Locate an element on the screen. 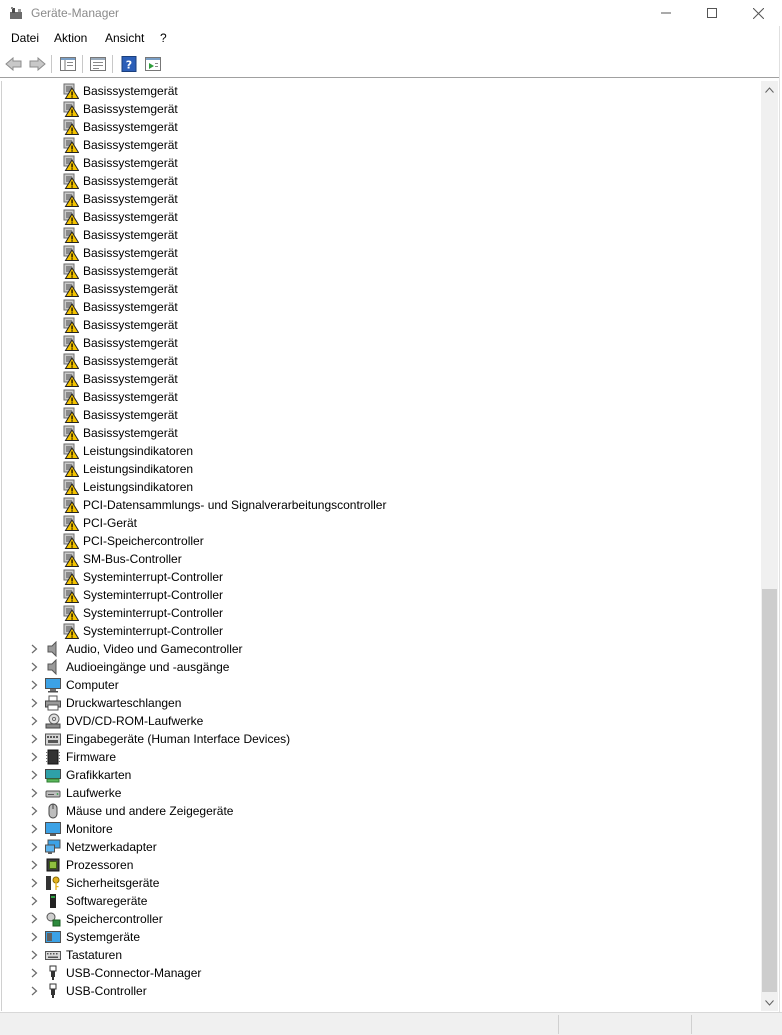  menu-bar: Datei Aktion Ansicht ? is located at coordinates (391, 38).